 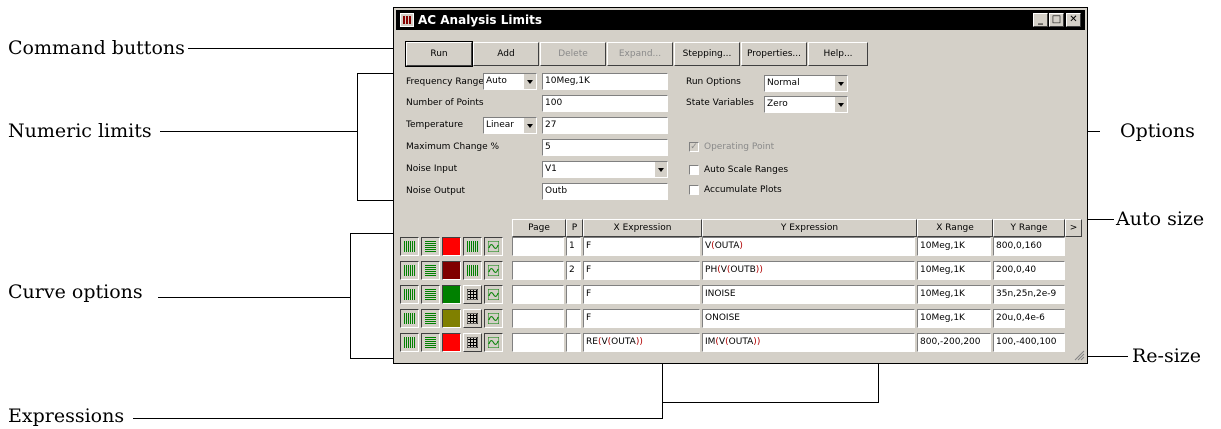 I want to click on bracket-curve-options, so click(x=350, y=296).